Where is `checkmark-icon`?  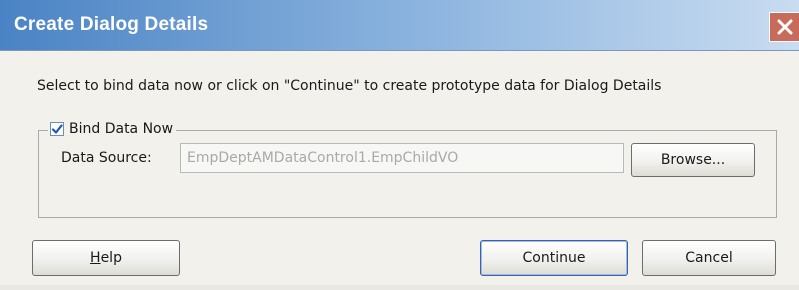
checkmark-icon is located at coordinates (57, 129).